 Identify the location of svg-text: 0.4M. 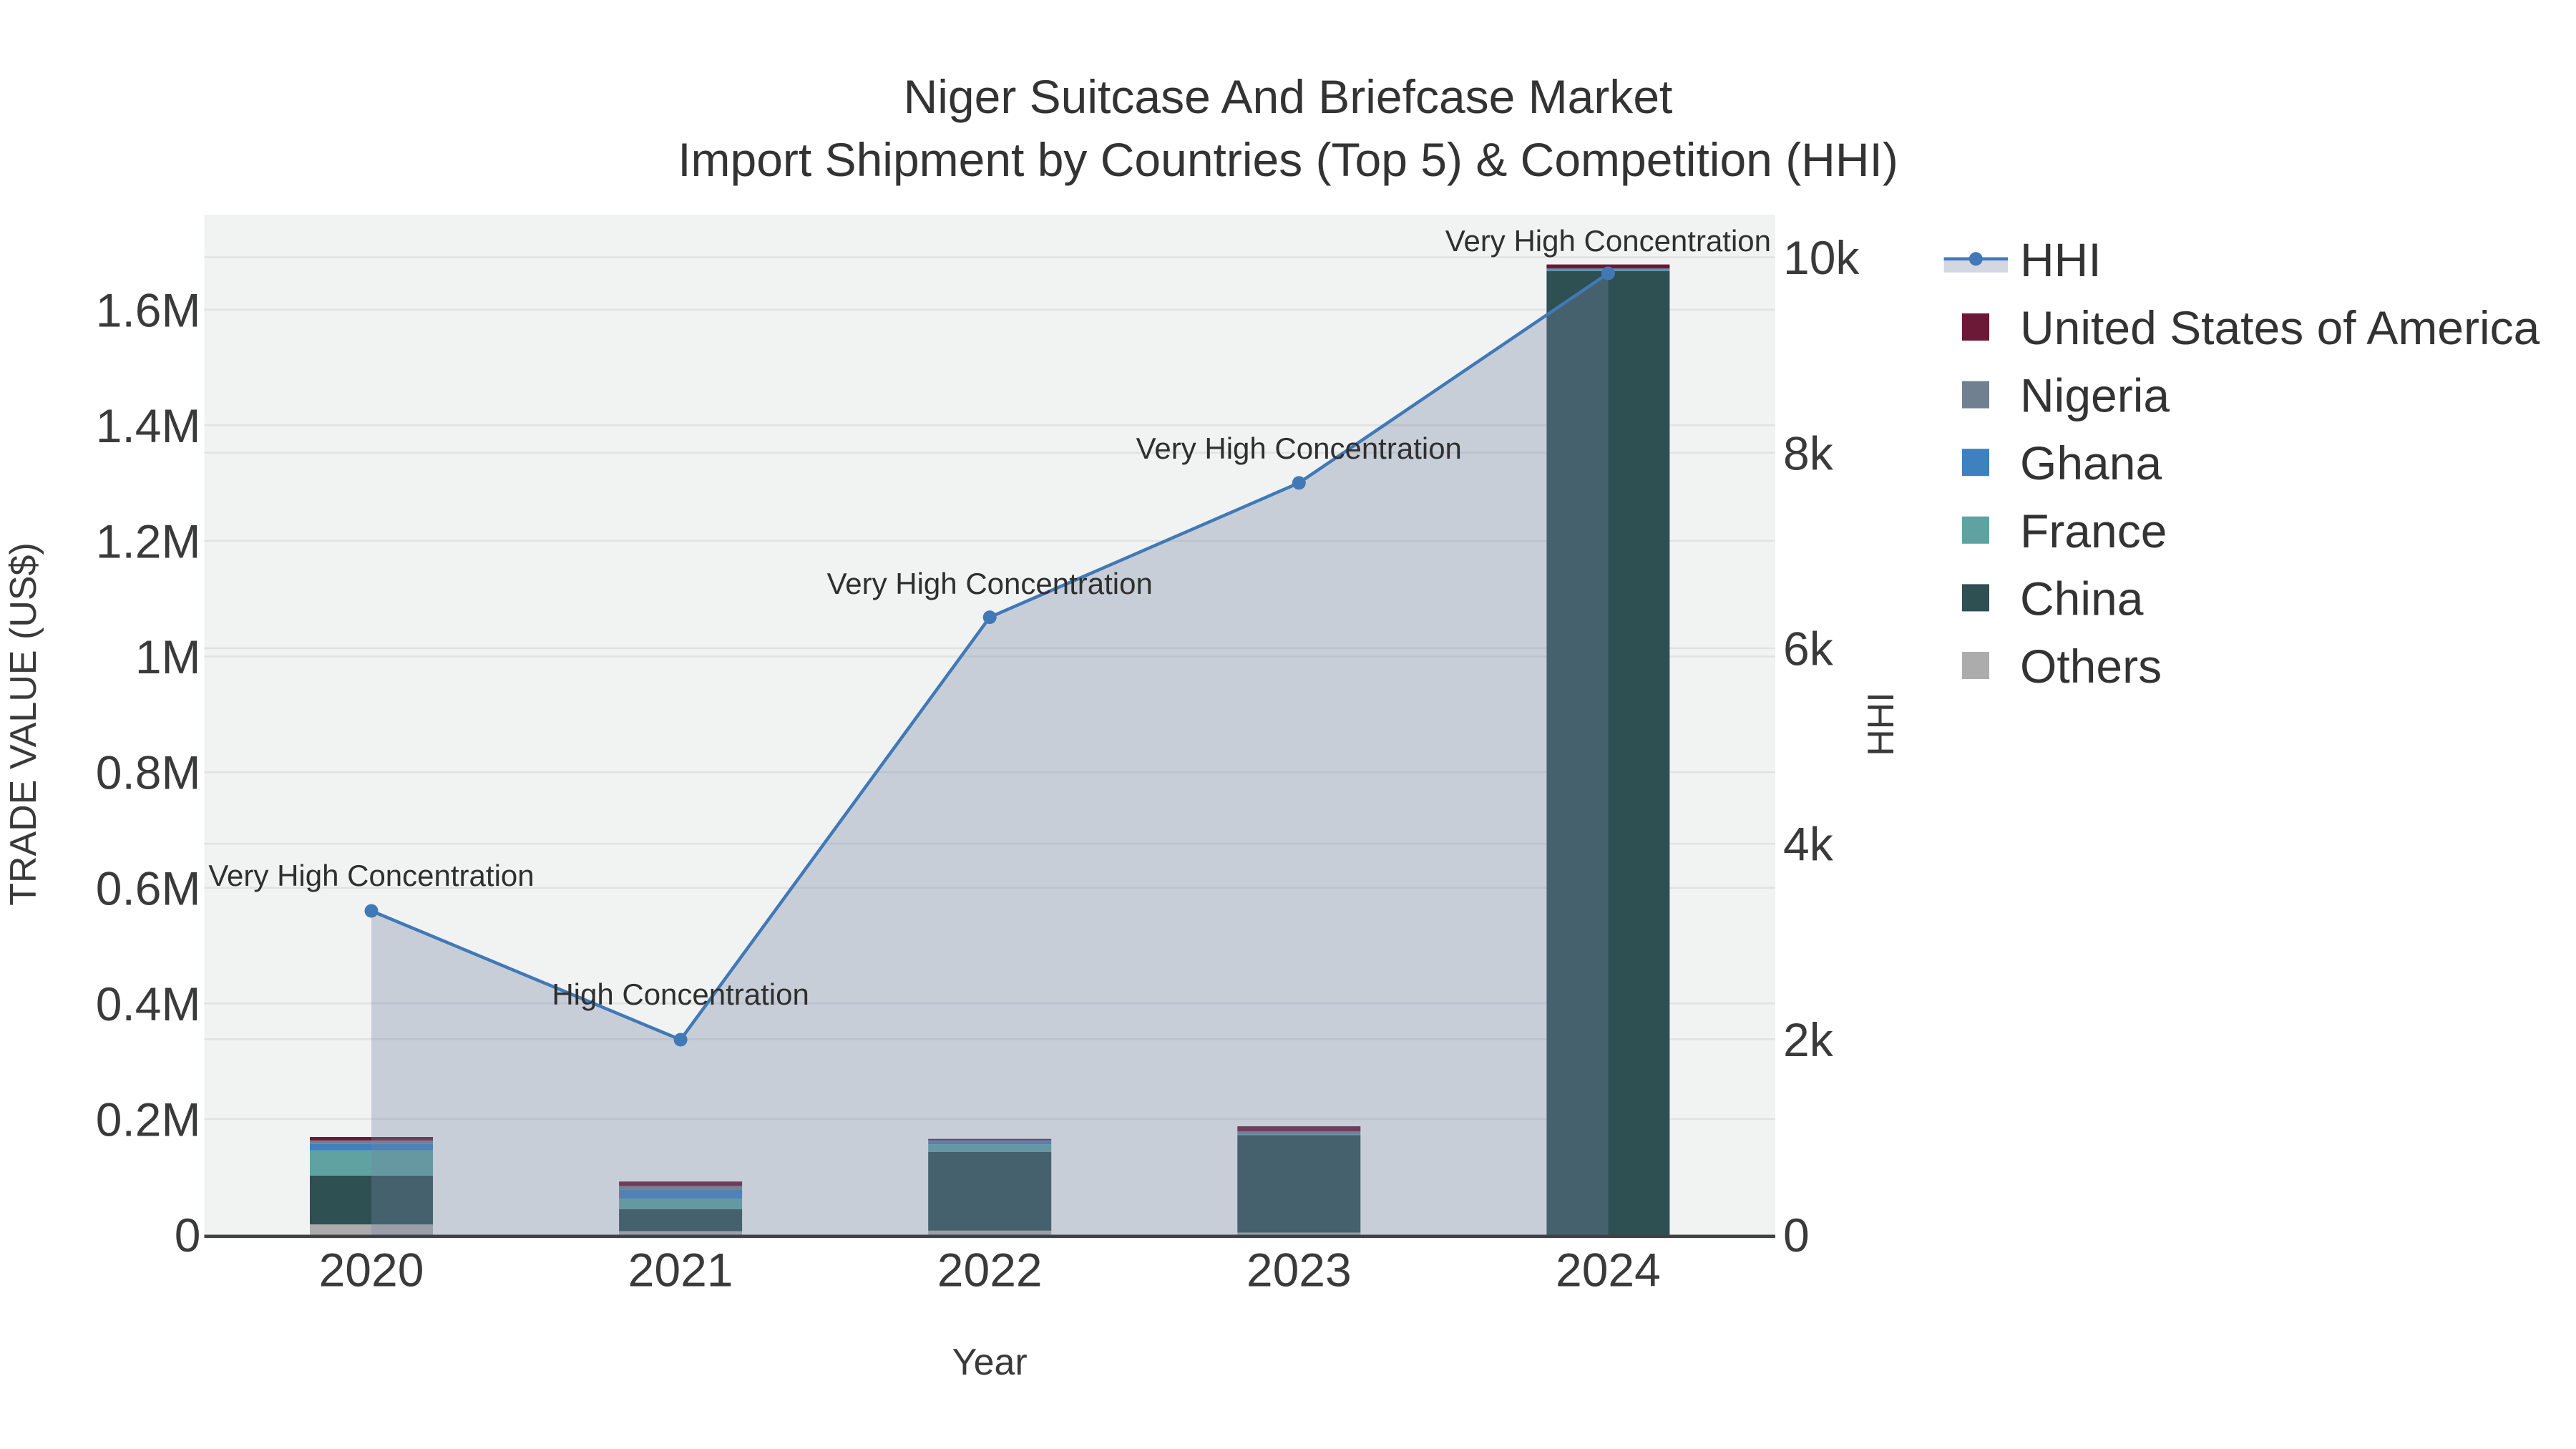
(148, 1003).